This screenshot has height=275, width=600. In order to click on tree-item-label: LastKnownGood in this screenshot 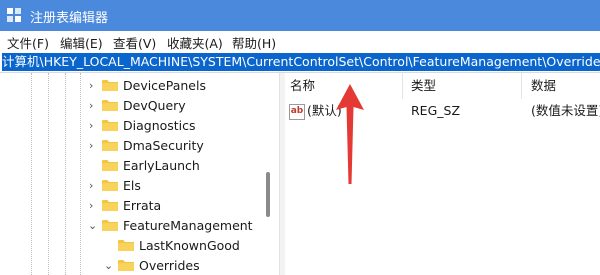, I will do `click(189, 245)`.